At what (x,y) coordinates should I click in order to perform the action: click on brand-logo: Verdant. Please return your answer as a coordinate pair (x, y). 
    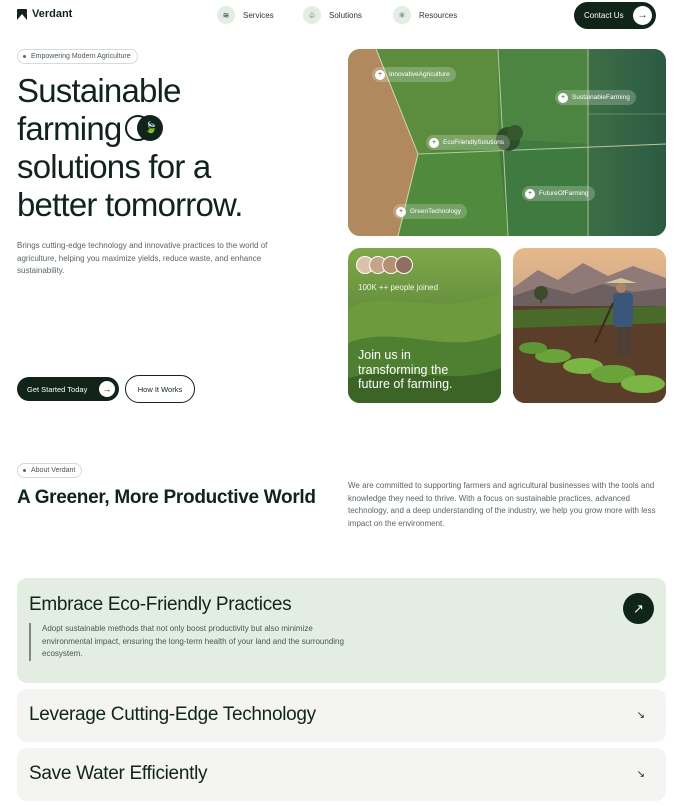
    Looking at the image, I should click on (44, 14).